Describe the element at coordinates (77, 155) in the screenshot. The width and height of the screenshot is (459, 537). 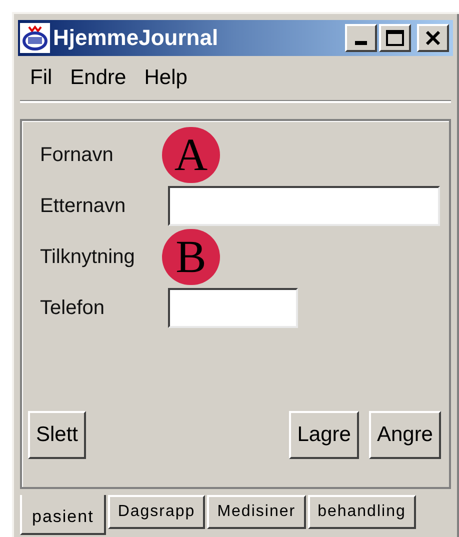
I see `field-label: Fornavn` at that location.